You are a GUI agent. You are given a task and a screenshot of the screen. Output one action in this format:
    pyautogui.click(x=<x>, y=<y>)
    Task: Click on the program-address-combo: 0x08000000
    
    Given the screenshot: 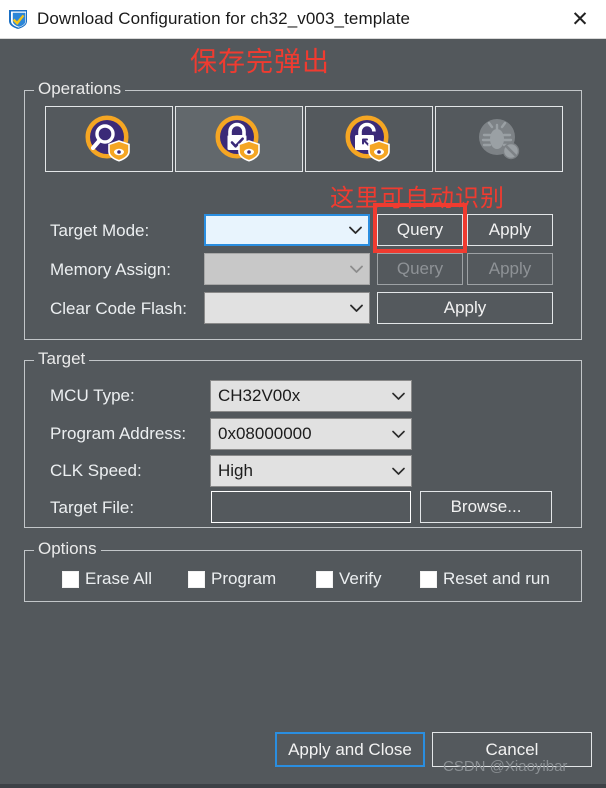 What is the action you would take?
    pyautogui.click(x=311, y=434)
    